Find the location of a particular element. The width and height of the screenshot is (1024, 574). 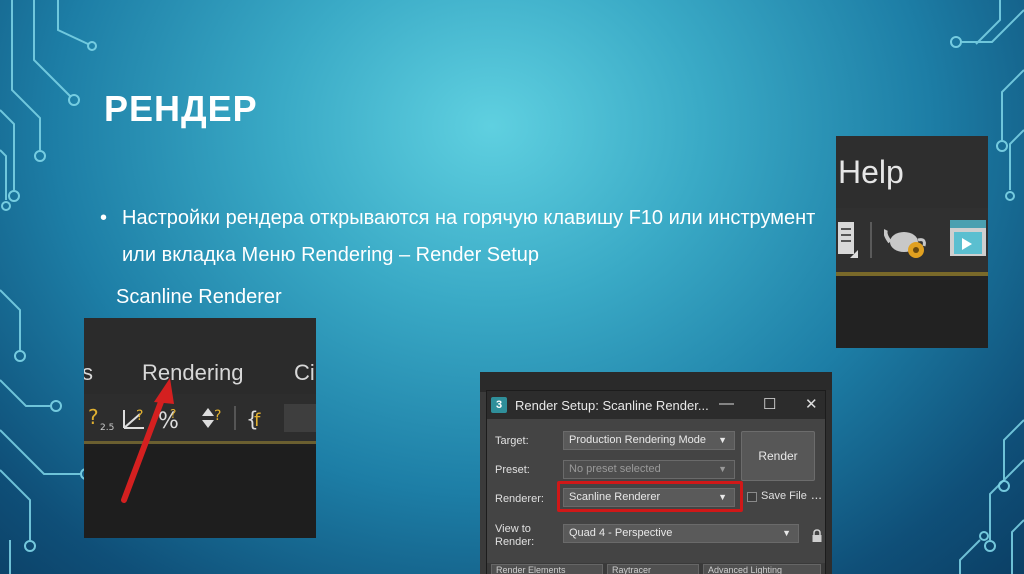

toolbar-divider-right is located at coordinates (871, 240).